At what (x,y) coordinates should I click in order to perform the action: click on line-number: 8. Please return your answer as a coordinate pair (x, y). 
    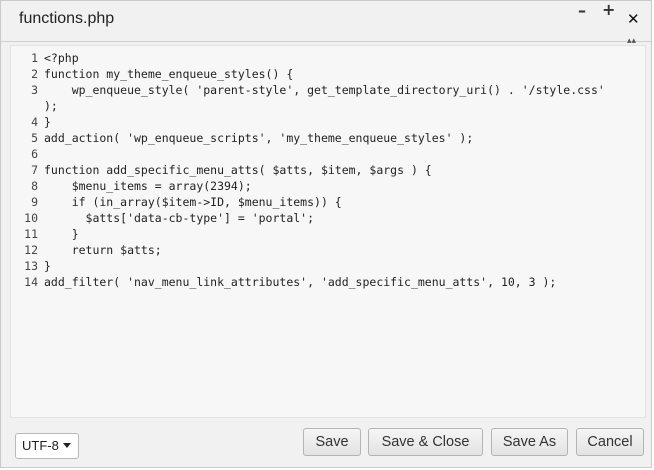
    Looking at the image, I should click on (34, 186).